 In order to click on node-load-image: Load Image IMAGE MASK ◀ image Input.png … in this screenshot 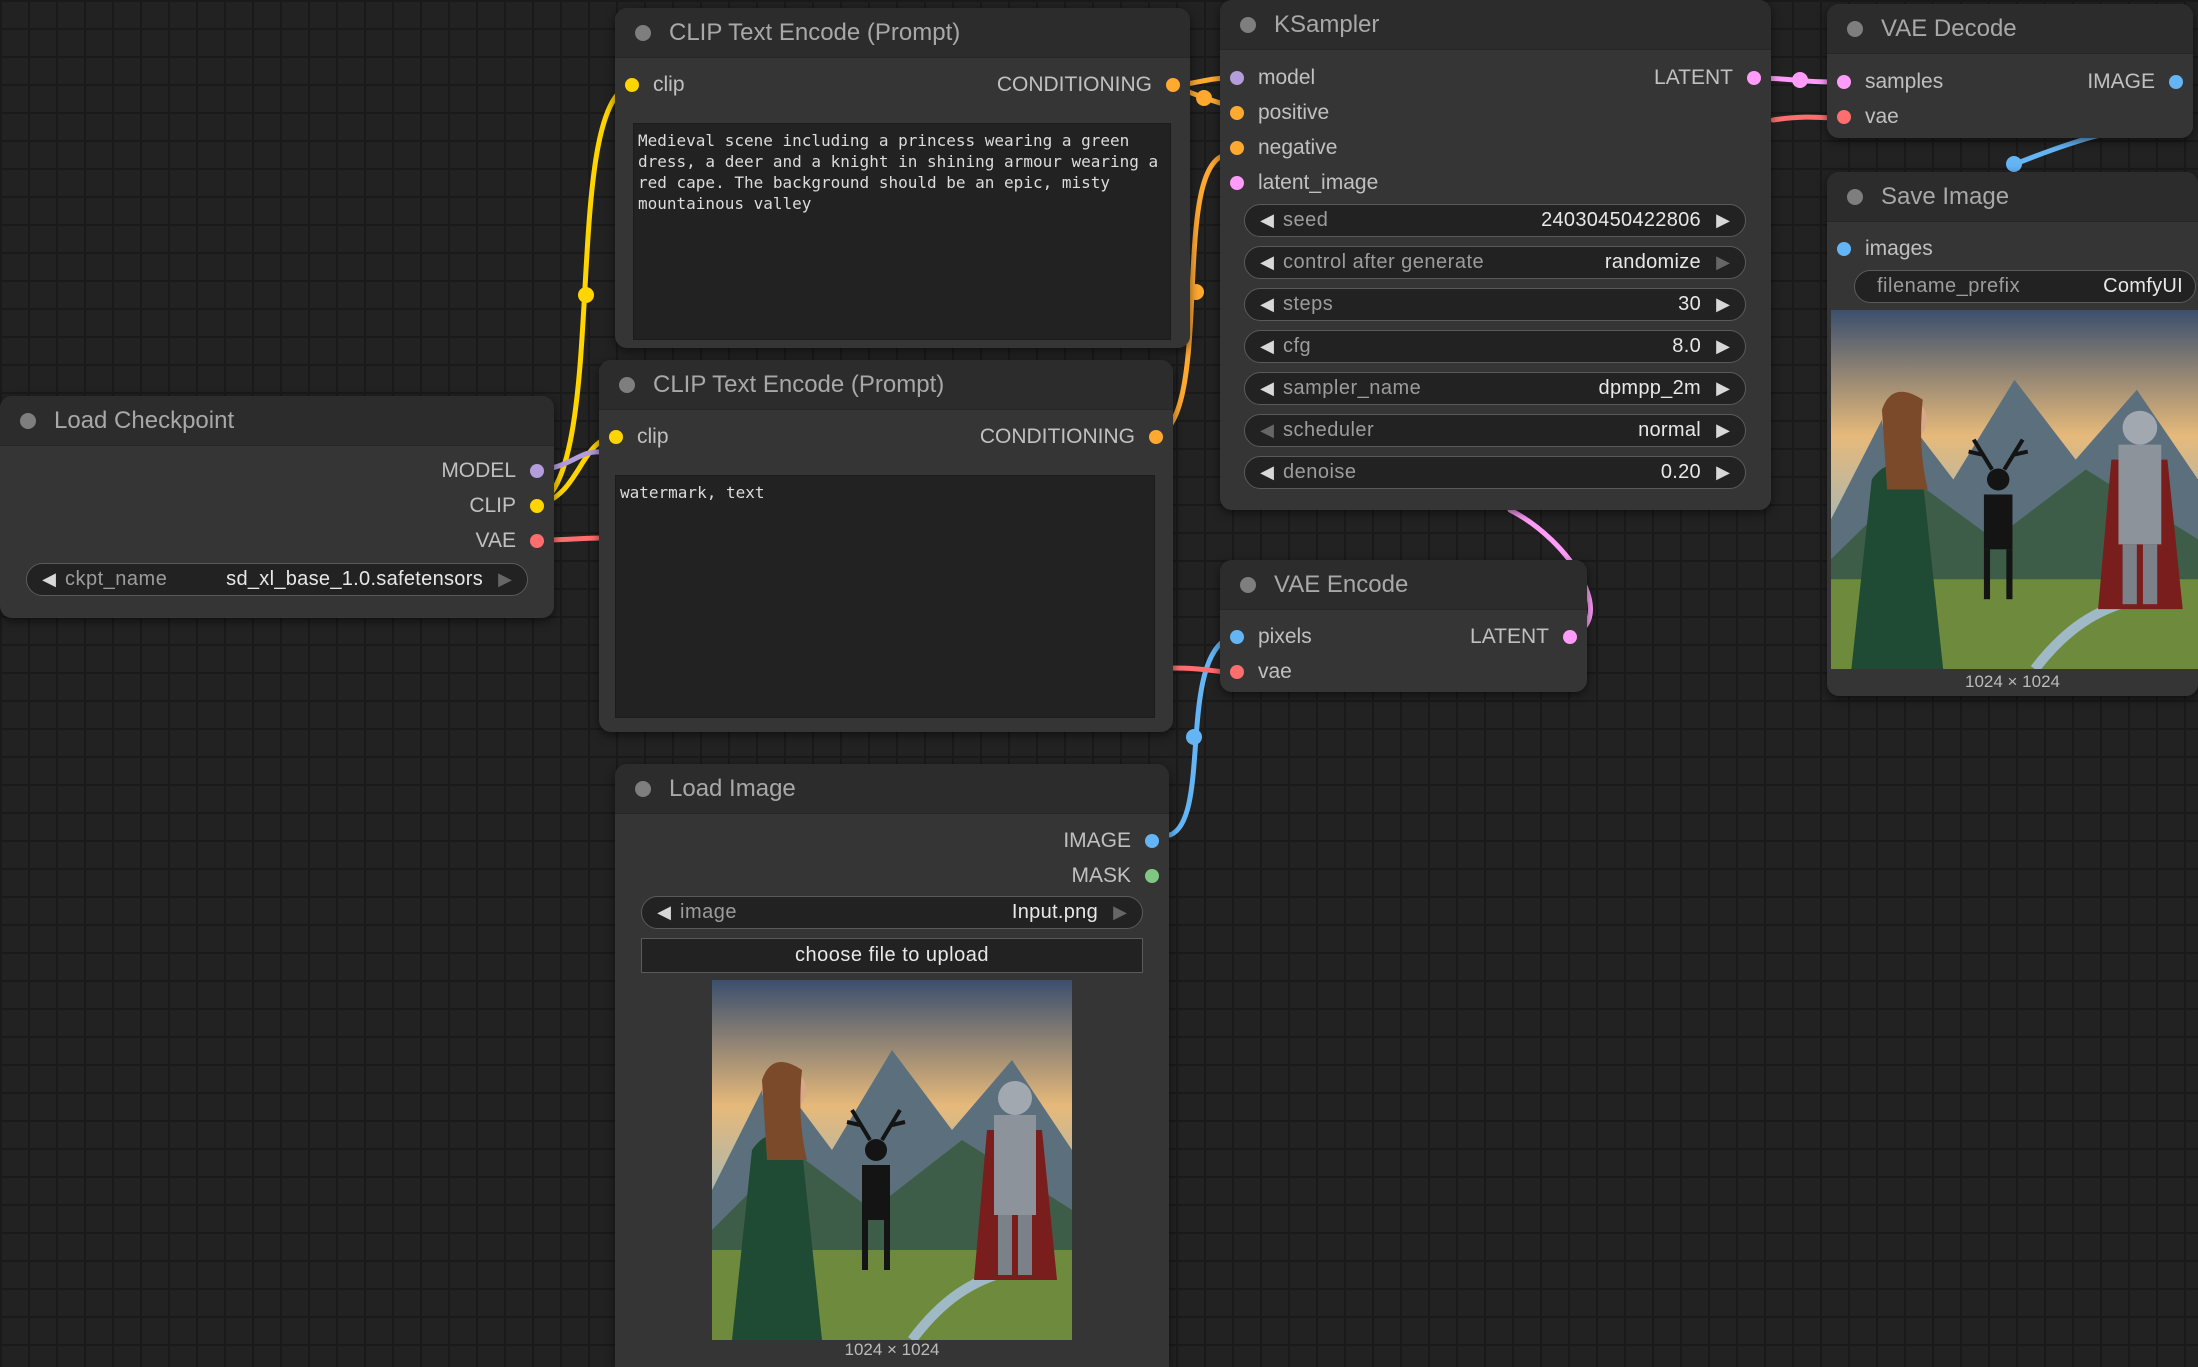, I will do `click(892, 1065)`.